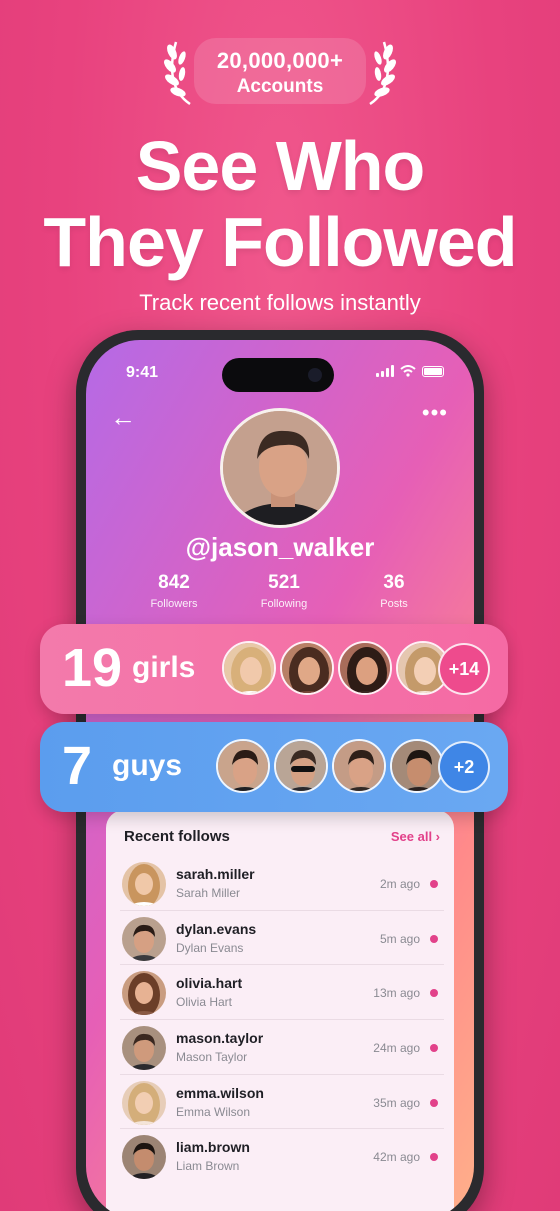  Describe the element at coordinates (147, 765) in the screenshot. I see `guys-label: guys` at that location.